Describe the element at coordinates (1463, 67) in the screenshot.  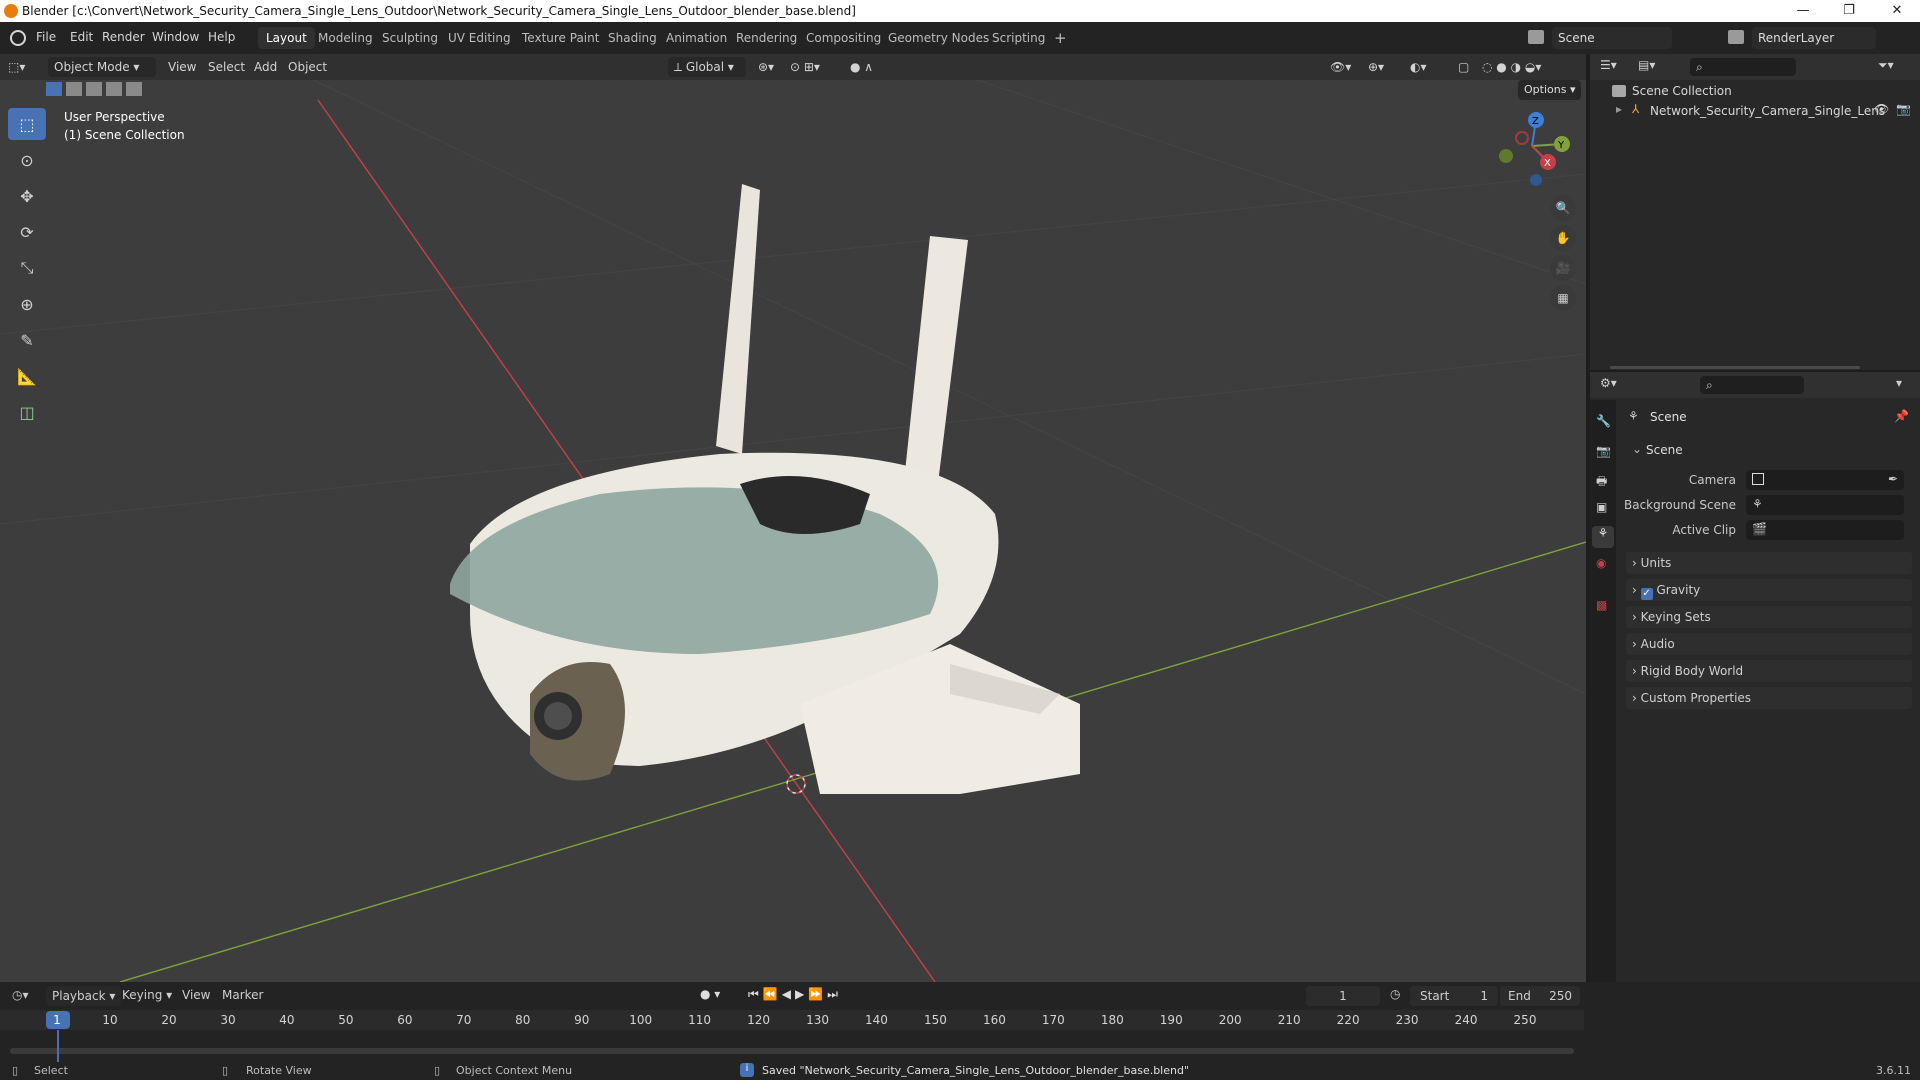
I see `xray-icon: ▢` at that location.